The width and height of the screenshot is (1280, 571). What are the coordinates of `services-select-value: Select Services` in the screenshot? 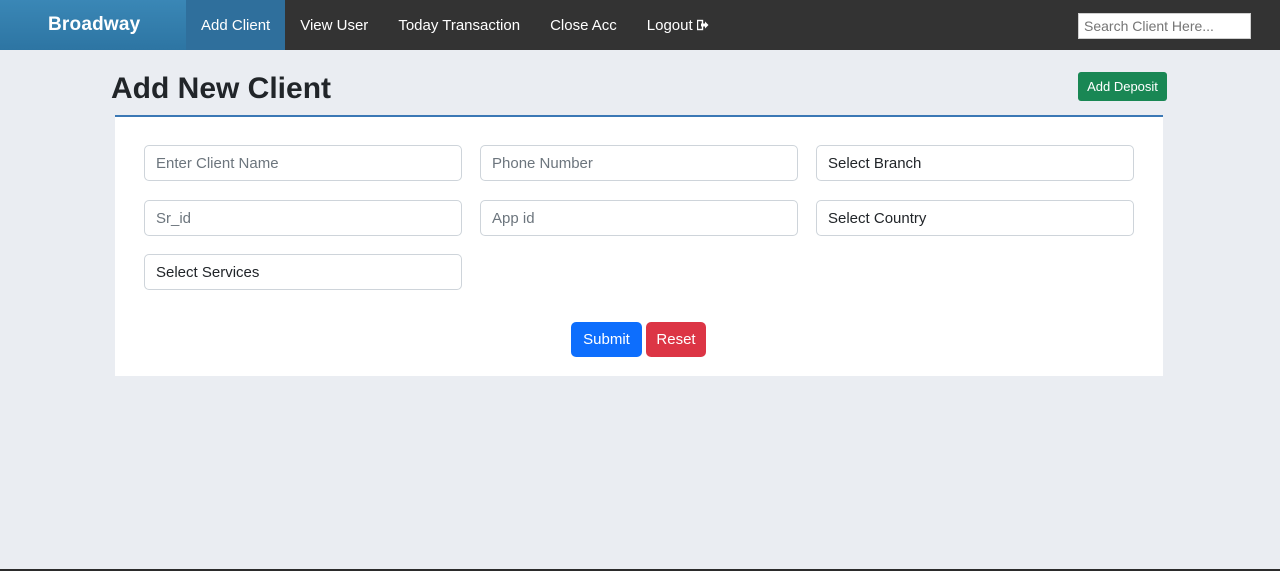 It's located at (208, 272).